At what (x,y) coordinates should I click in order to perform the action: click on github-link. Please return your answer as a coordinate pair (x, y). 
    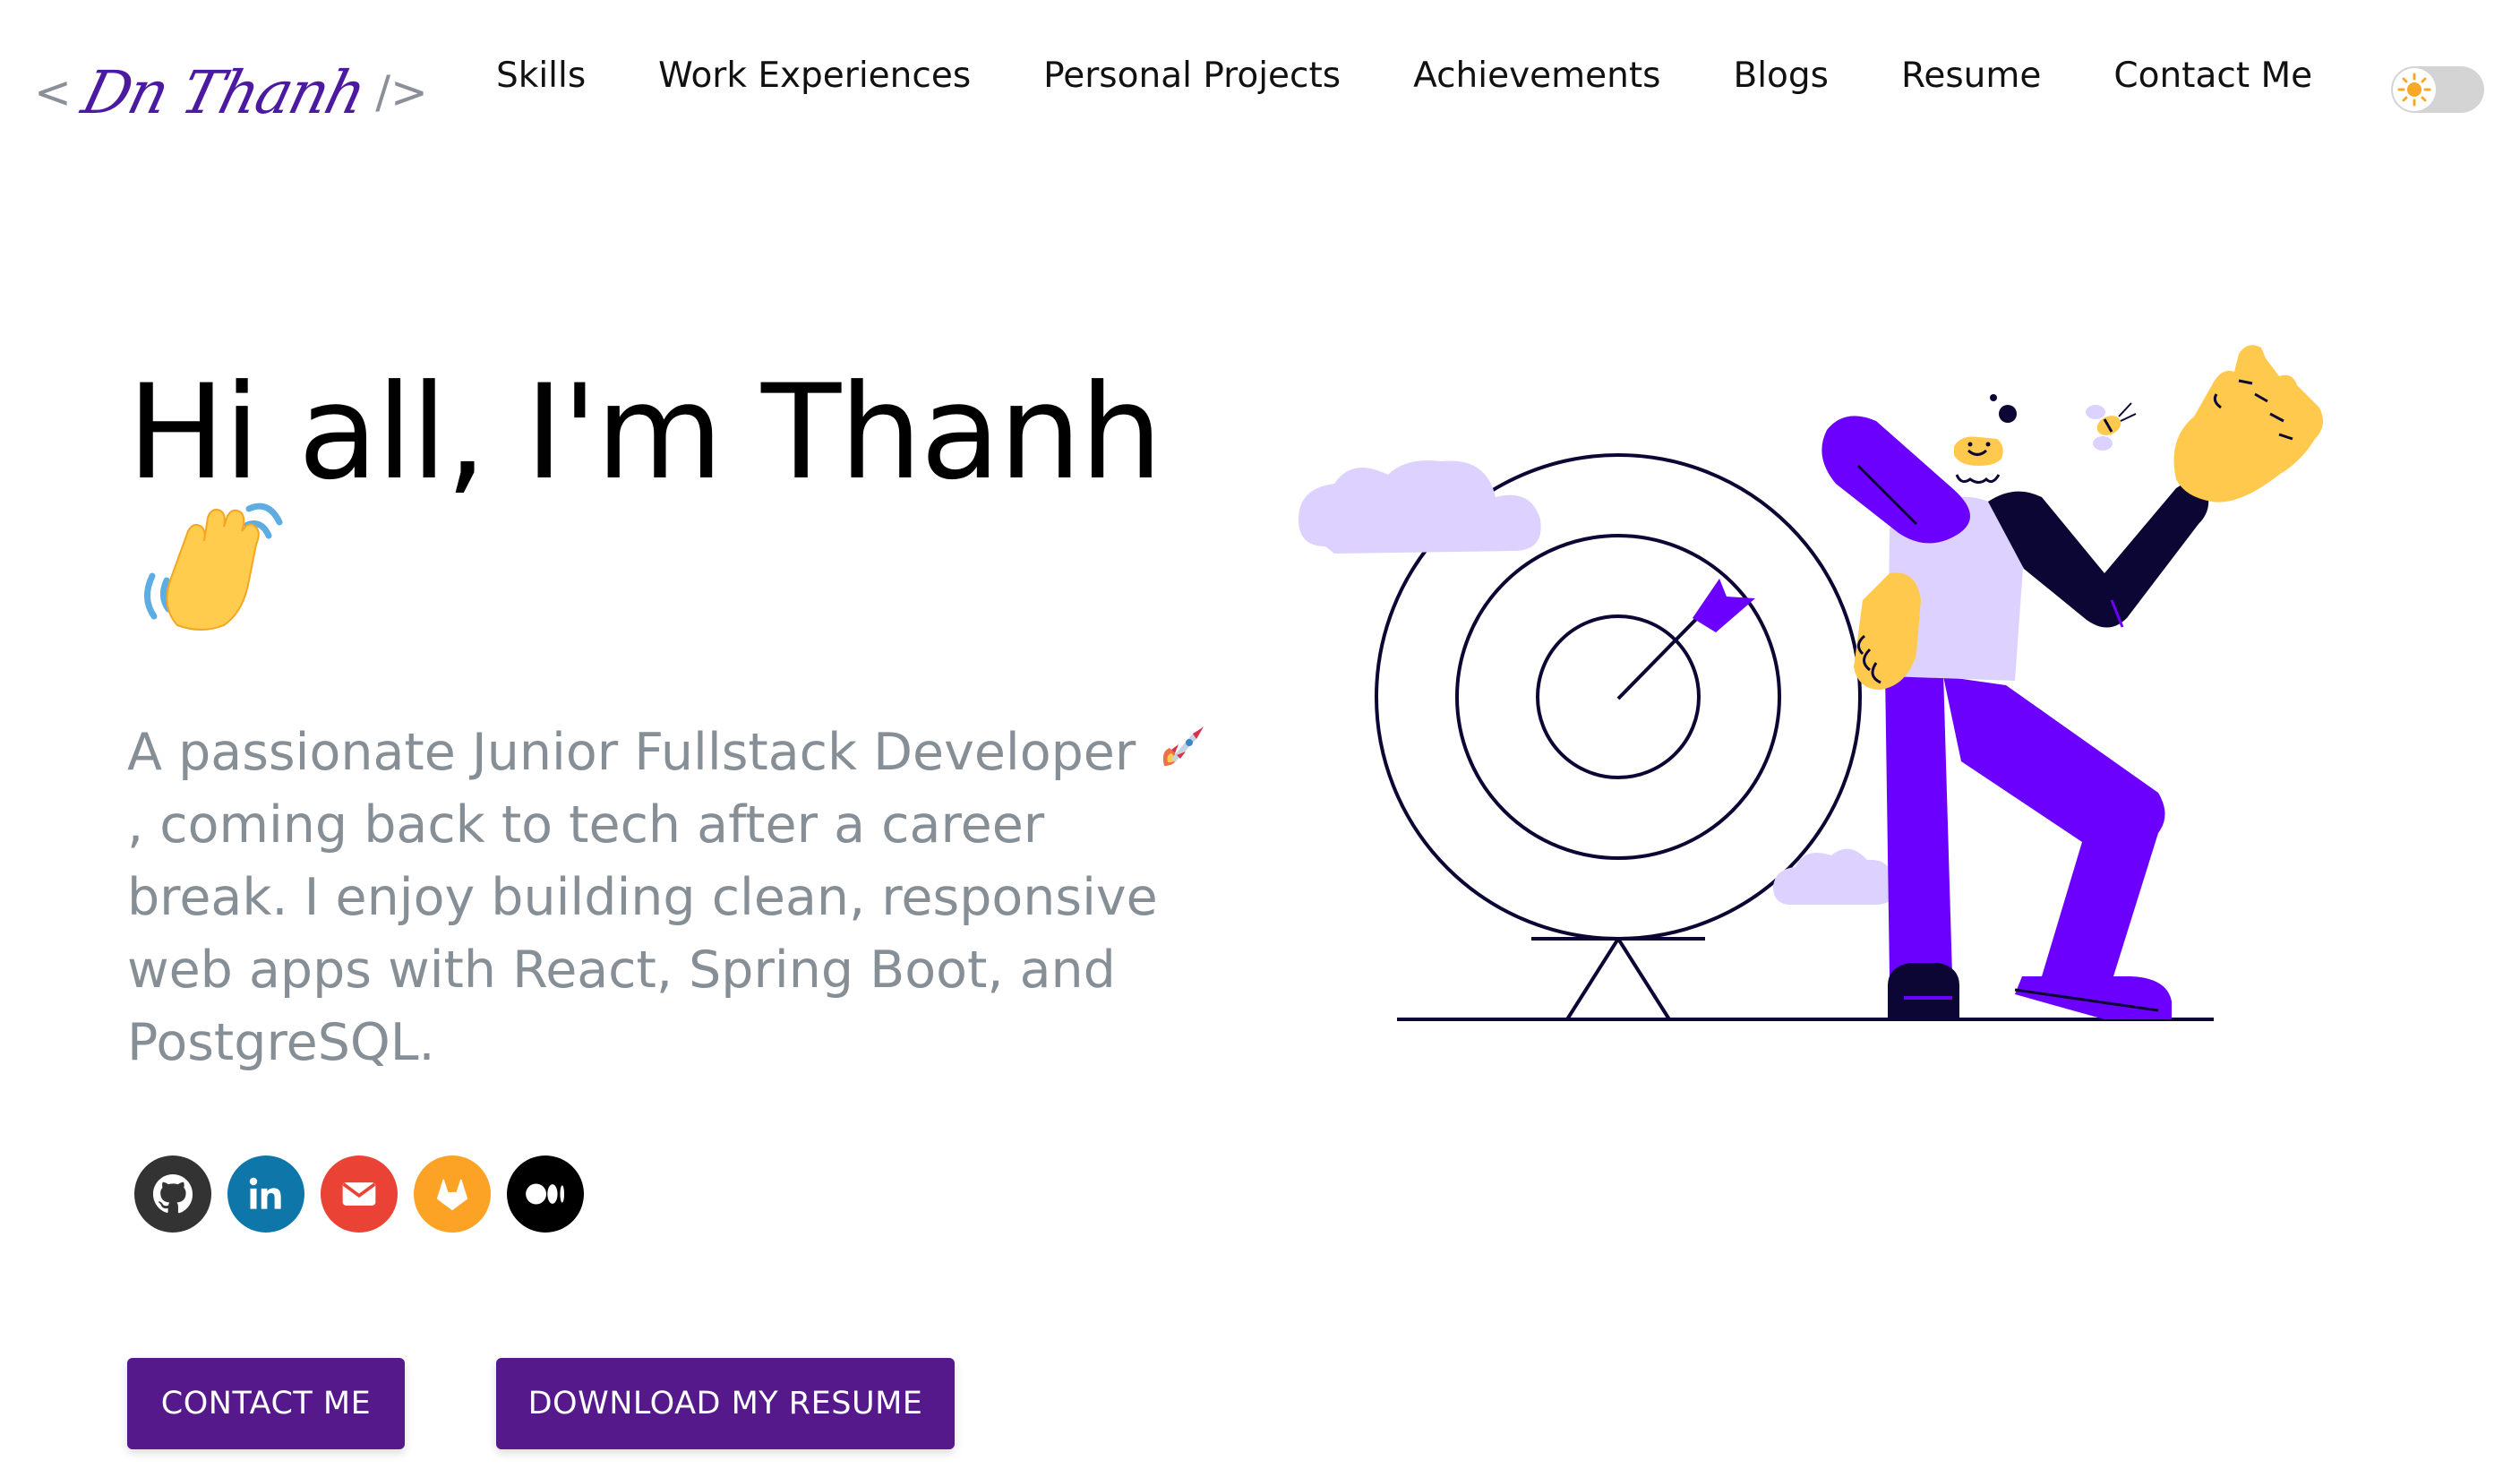
    Looking at the image, I should click on (172, 1194).